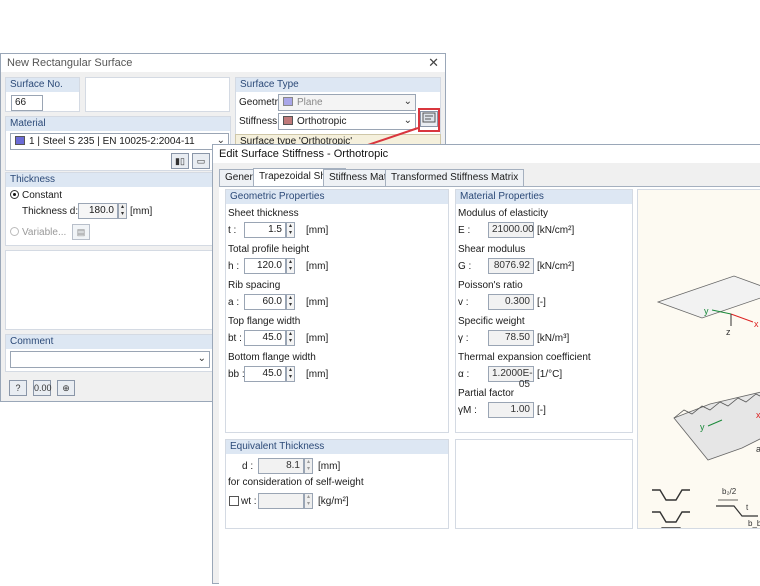  I want to click on equiv-d-unit: [mm], so click(329, 466).